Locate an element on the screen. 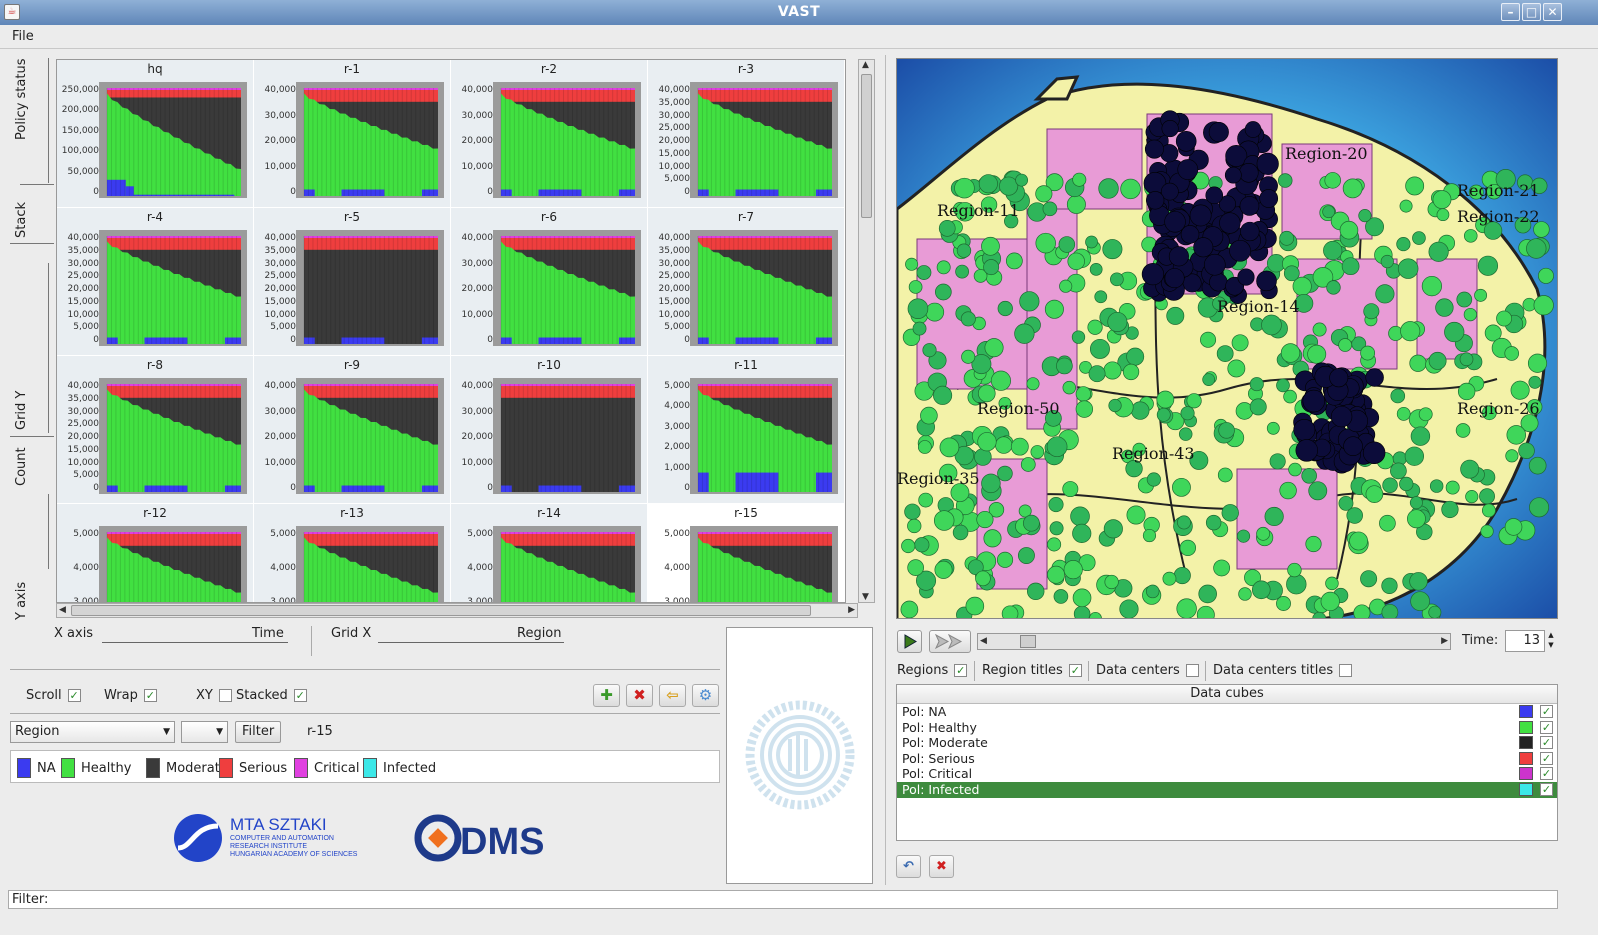 The width and height of the screenshot is (1598, 935). chart-cell-r-10: r-10 40,000 30,000 20,000 10,000 0 is located at coordinates (549, 430).